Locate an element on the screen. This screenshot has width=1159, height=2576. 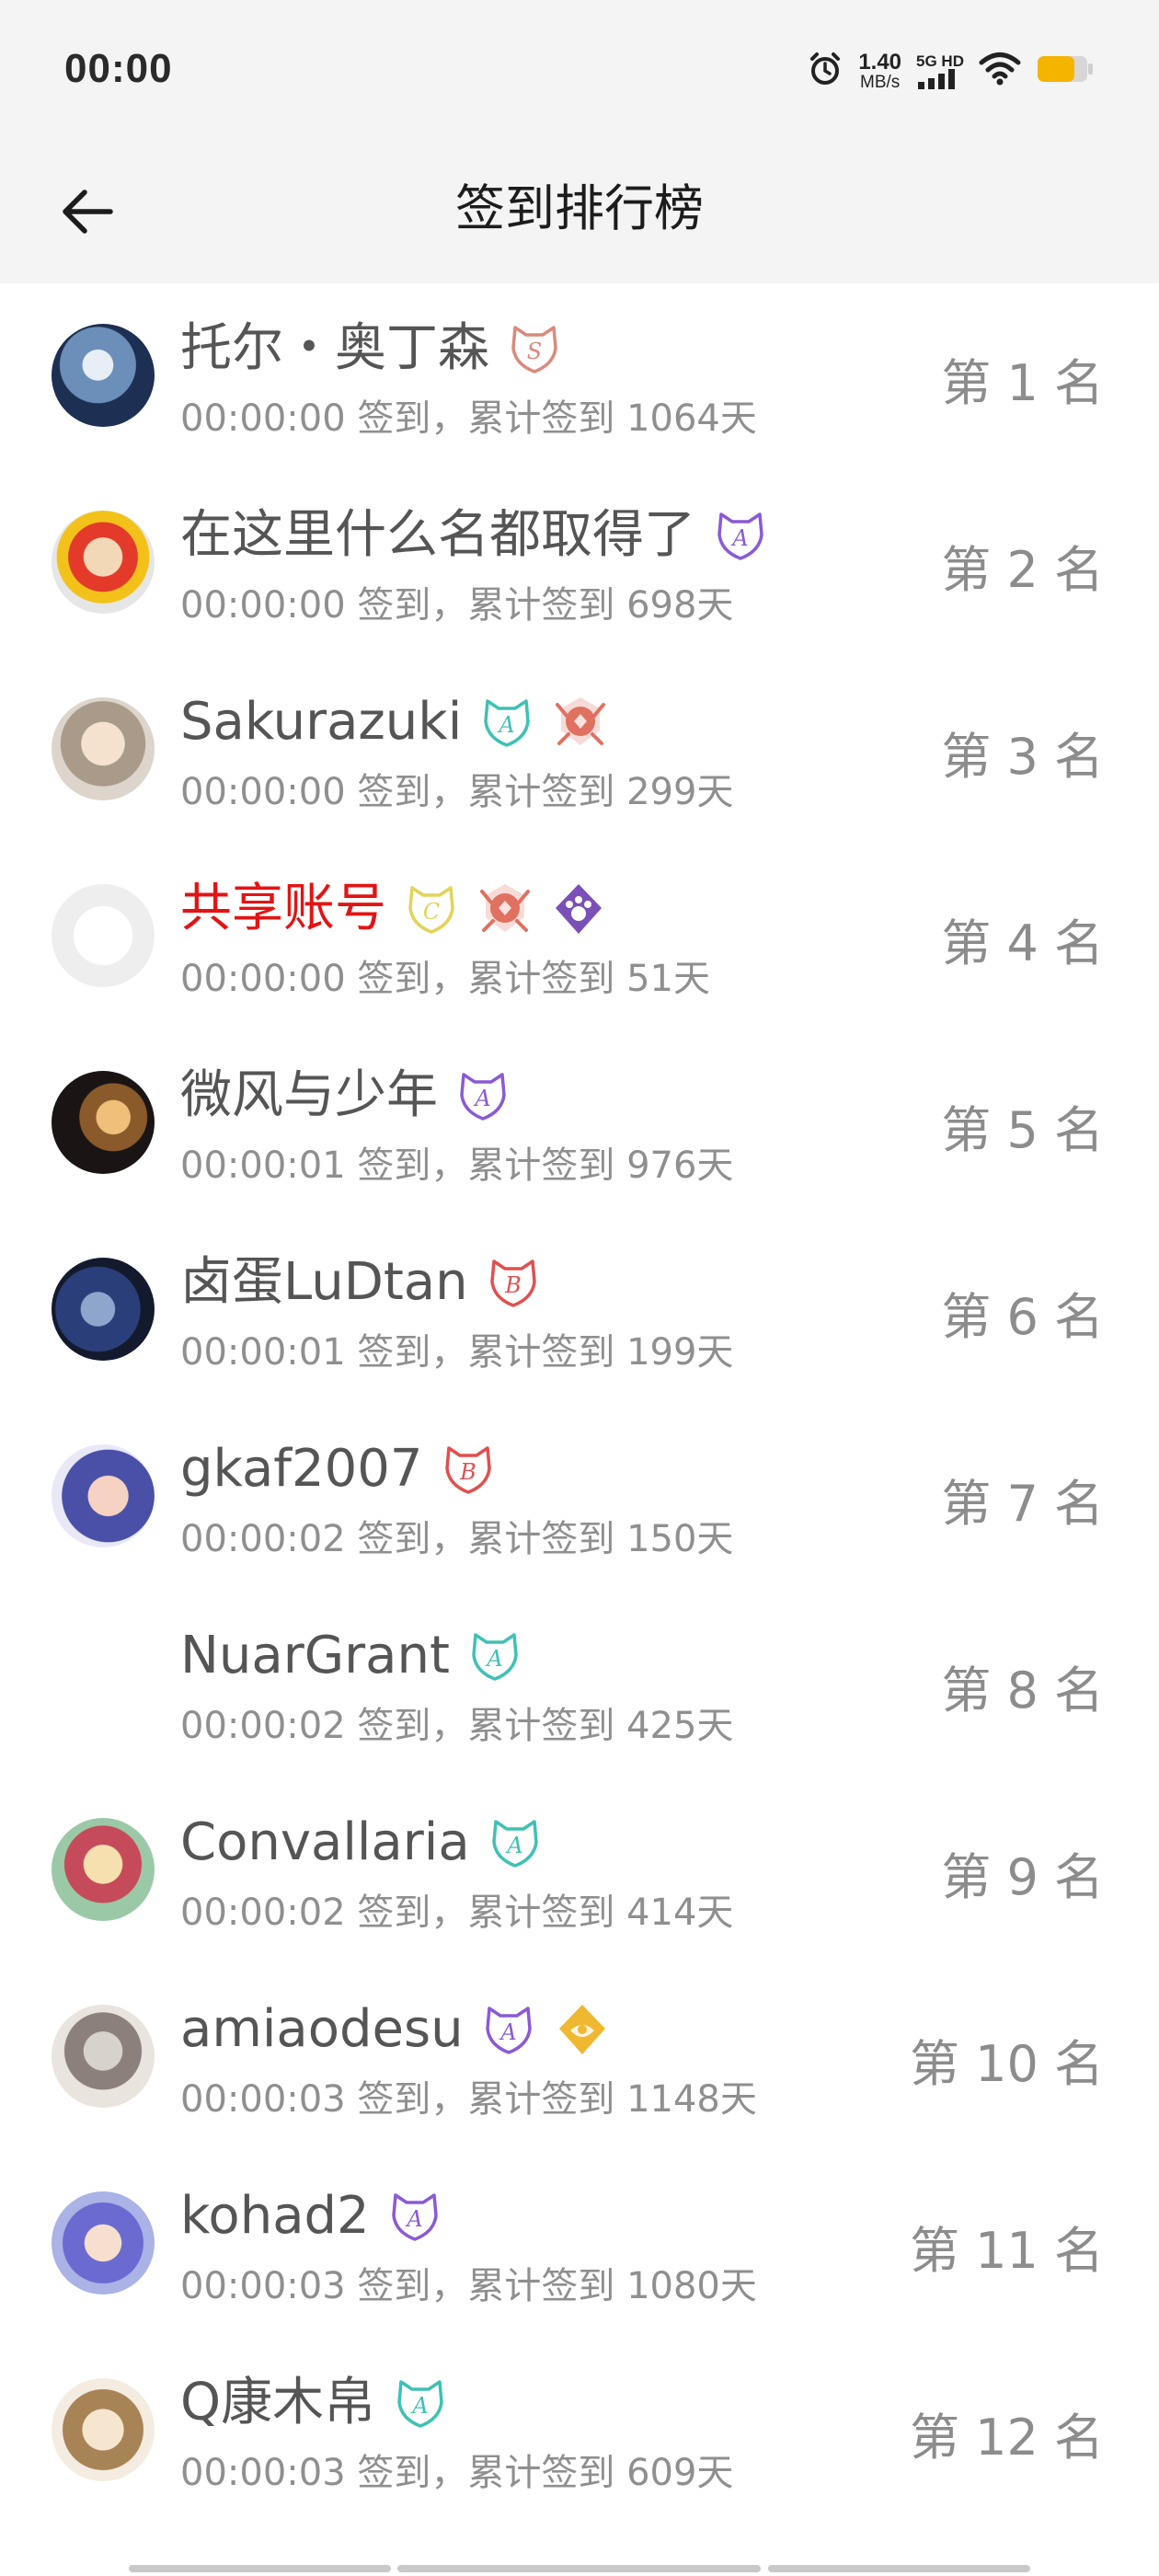
user-name: 在这里什么名都取得了 is located at coordinates (437, 535).